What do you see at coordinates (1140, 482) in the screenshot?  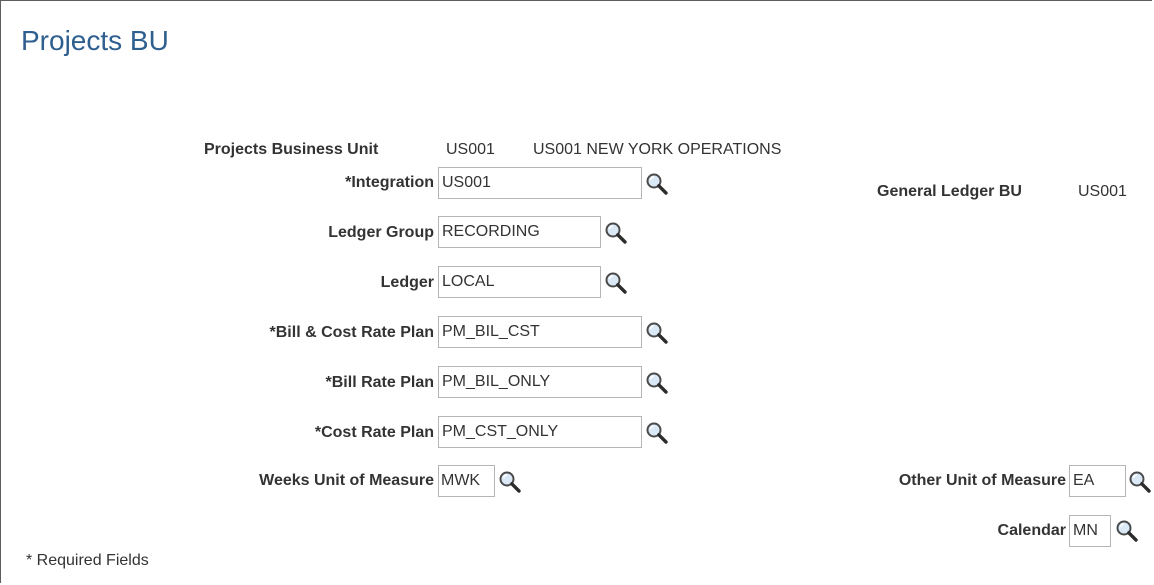 I see `other-uom-lookup-icon` at bounding box center [1140, 482].